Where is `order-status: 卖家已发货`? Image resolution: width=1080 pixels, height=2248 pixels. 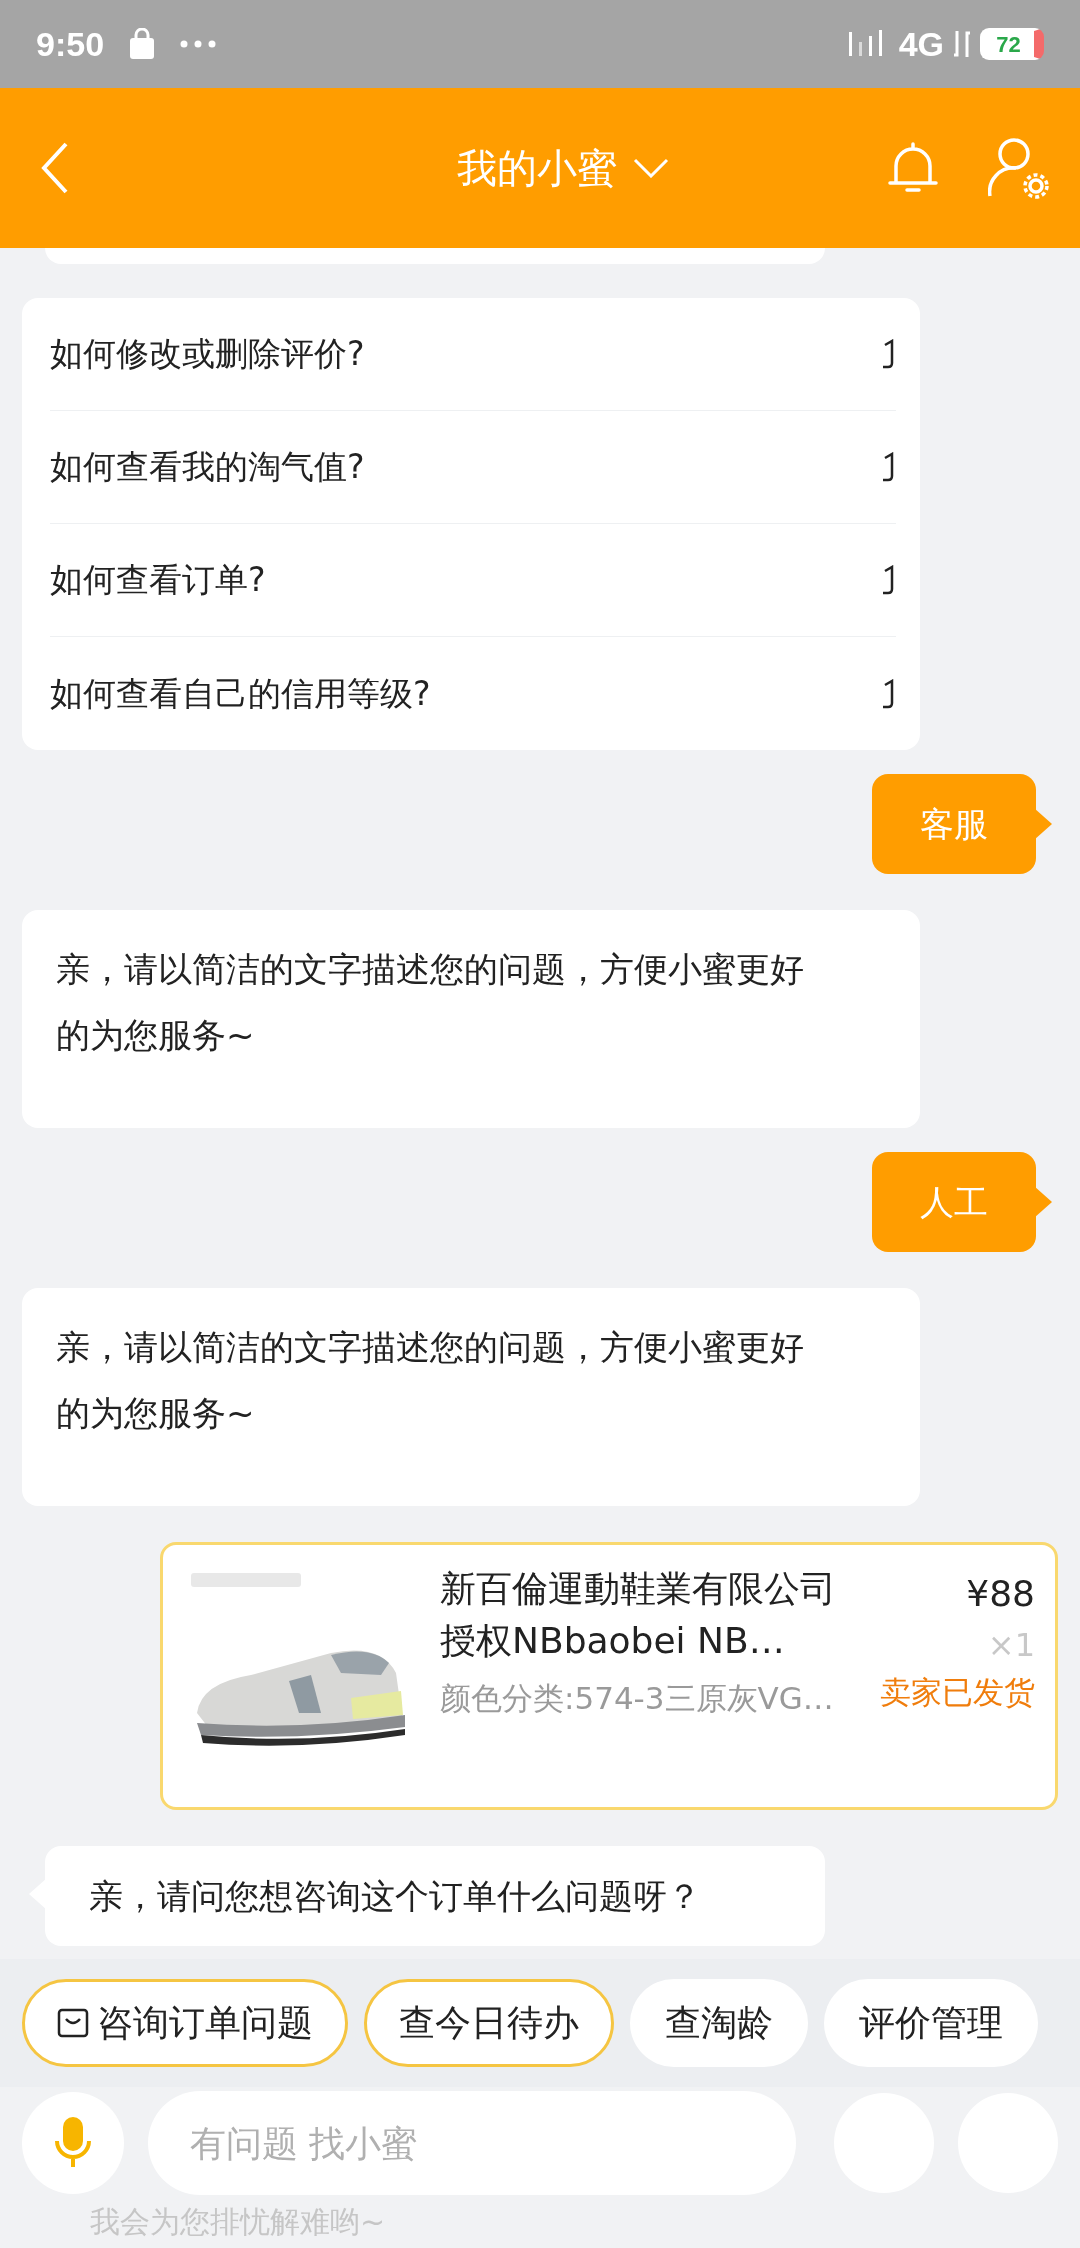
order-status: 卖家已发货 is located at coordinates (957, 1692).